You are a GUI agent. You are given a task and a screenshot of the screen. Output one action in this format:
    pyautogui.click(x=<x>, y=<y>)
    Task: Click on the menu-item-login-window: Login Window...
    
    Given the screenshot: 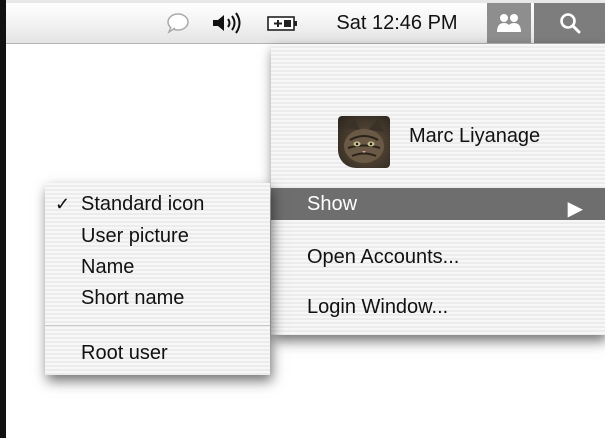 What is the action you would take?
    pyautogui.click(x=438, y=307)
    